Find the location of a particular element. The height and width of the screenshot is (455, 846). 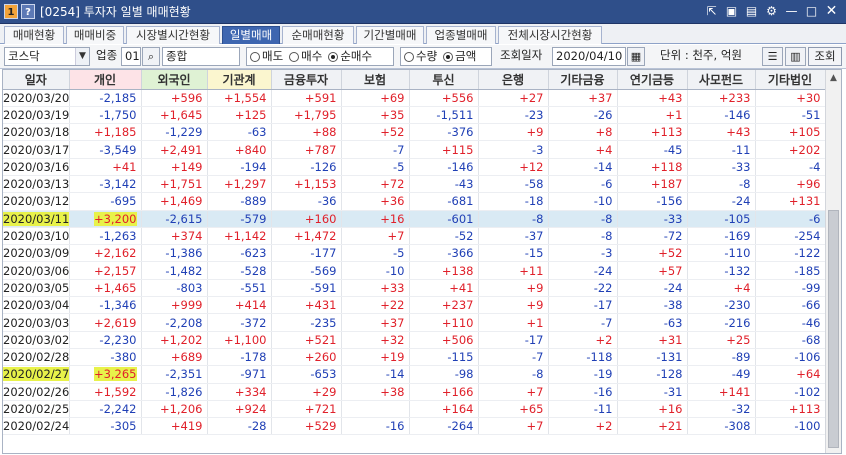

calendar-icon: ▦ is located at coordinates (636, 56).